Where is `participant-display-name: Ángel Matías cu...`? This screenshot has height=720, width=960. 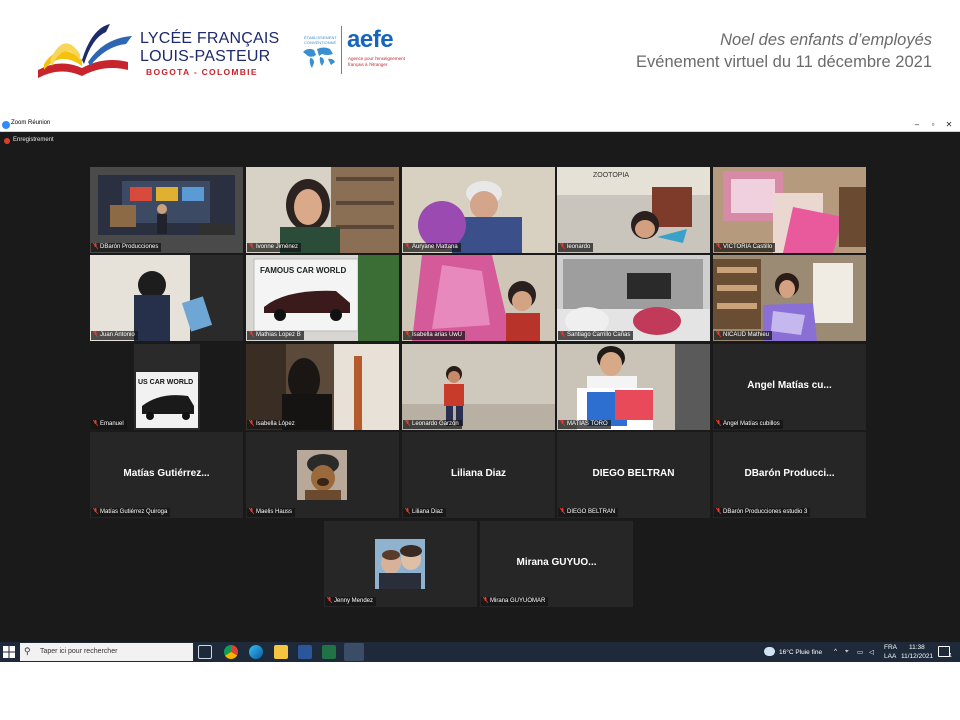 participant-display-name: Ángel Matías cu... is located at coordinates (789, 385).